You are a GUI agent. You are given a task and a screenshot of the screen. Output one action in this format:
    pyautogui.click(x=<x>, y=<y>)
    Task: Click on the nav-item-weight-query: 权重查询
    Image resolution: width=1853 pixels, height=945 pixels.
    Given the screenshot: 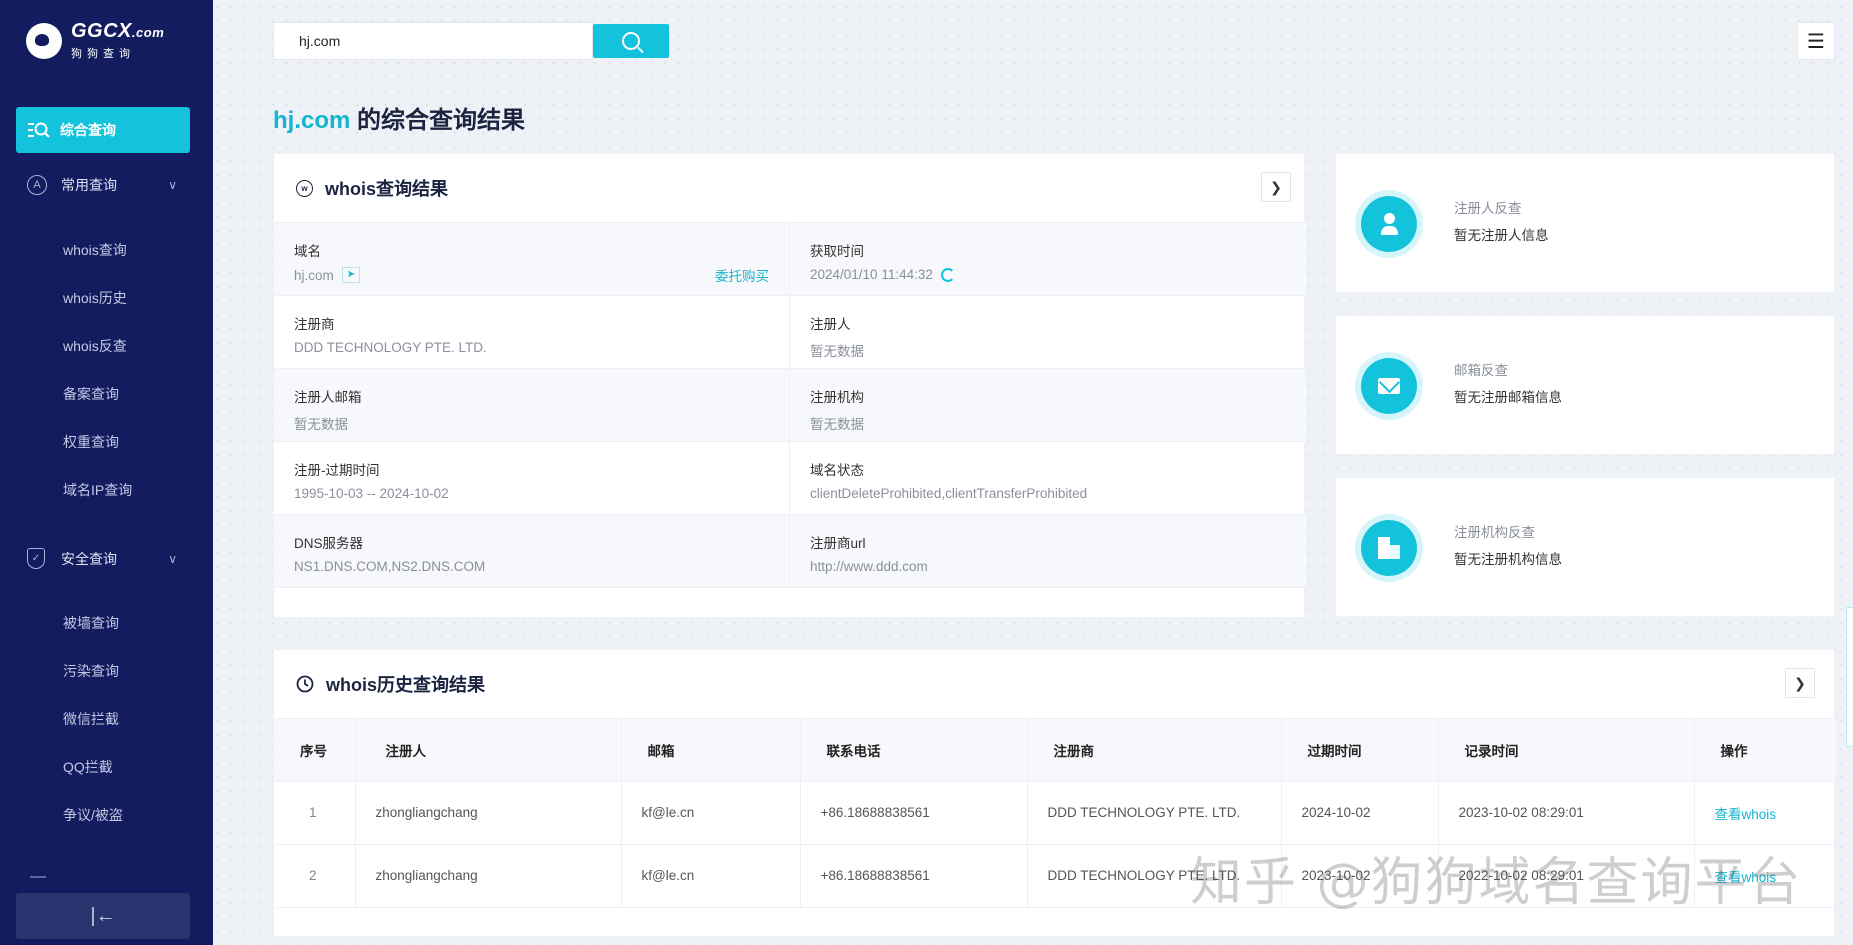 What is the action you would take?
    pyautogui.click(x=91, y=442)
    